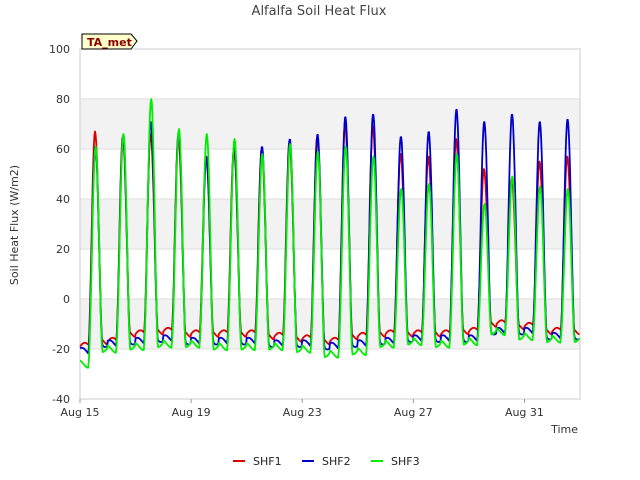 The height and width of the screenshot is (480, 640). I want to click on legend-label-shf3: SHF3, so click(405, 461).